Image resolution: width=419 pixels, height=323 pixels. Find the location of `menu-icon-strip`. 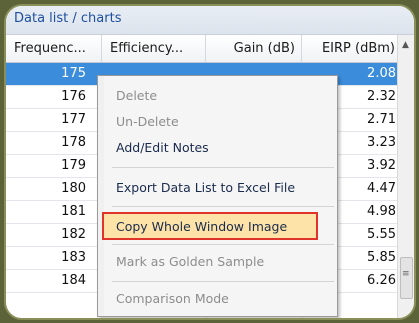

menu-icon-strip is located at coordinates (101, 196).